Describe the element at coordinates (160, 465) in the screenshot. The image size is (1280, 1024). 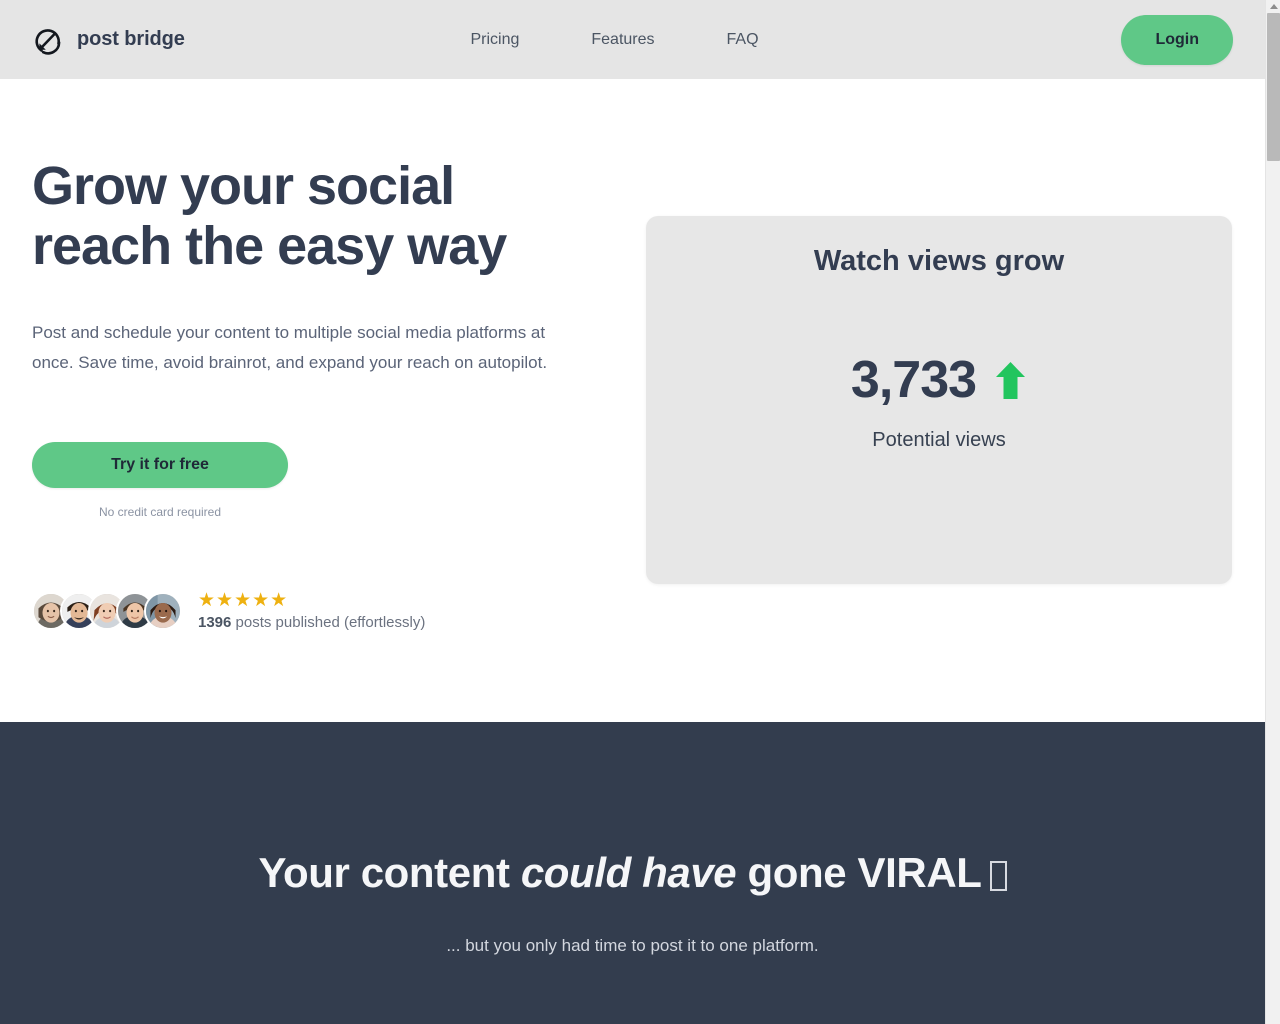
I see `try-it-for-free-button: Try it for free` at that location.